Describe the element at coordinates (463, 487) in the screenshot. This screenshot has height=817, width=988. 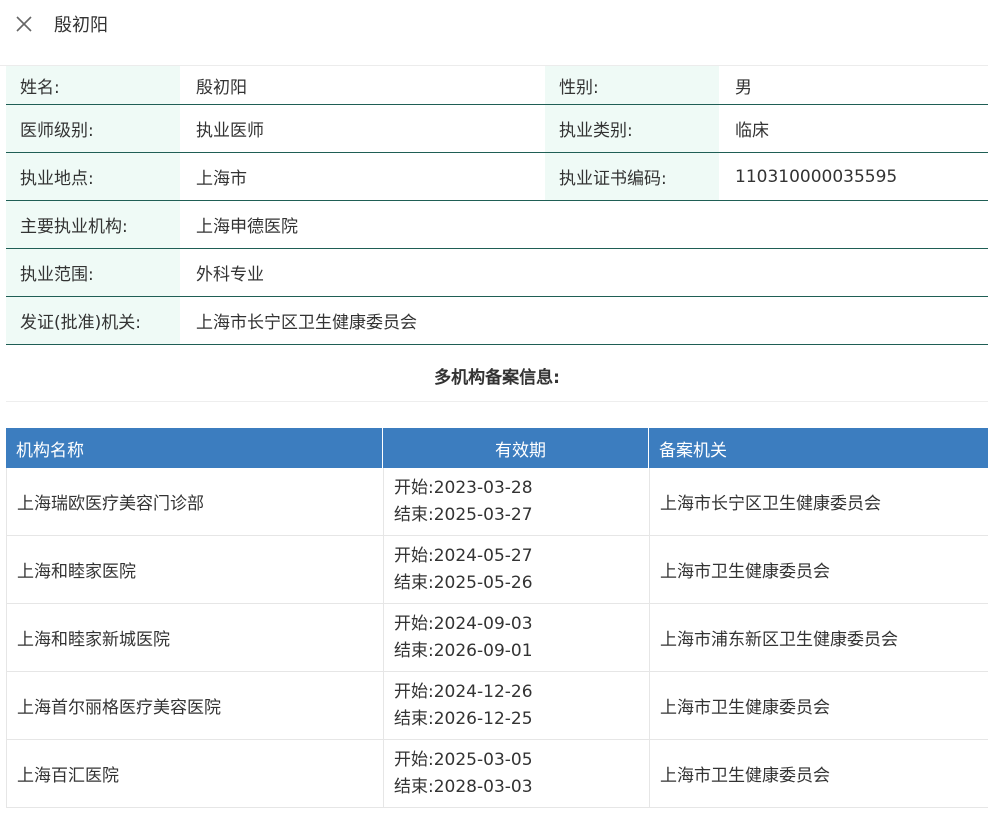
I see `row-start-date: 开始:2023-03-28` at that location.